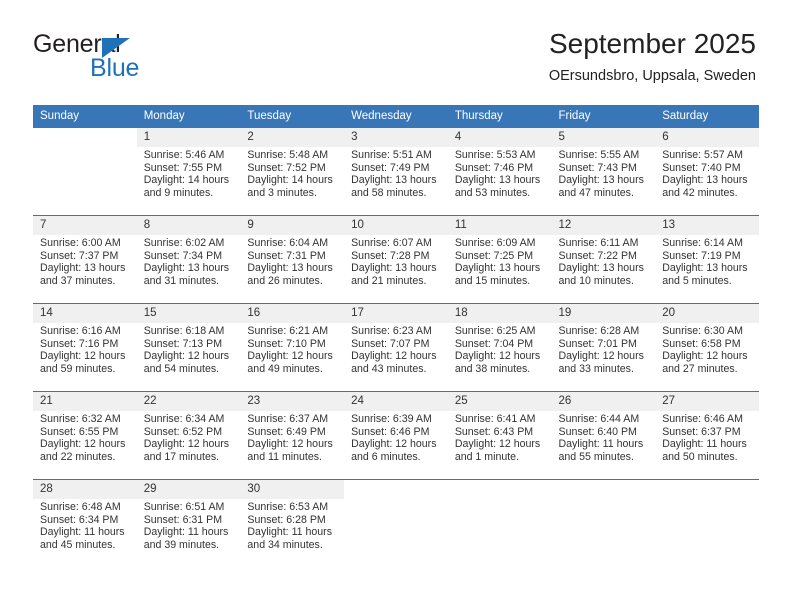 This screenshot has height=612, width=792. Describe the element at coordinates (701, 255) in the screenshot. I see `sunset-text: Sunset: 7:19 PM` at that location.